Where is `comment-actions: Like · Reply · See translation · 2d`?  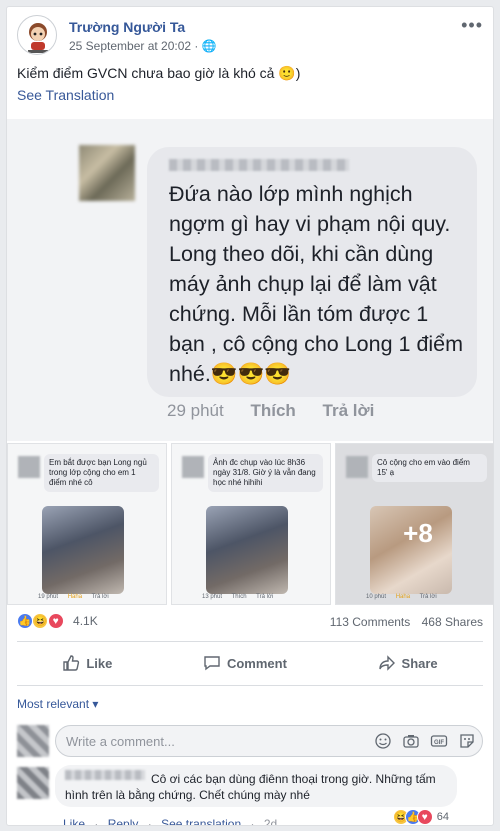 comment-actions: Like · Reply · See translation · 2d is located at coordinates (173, 821).